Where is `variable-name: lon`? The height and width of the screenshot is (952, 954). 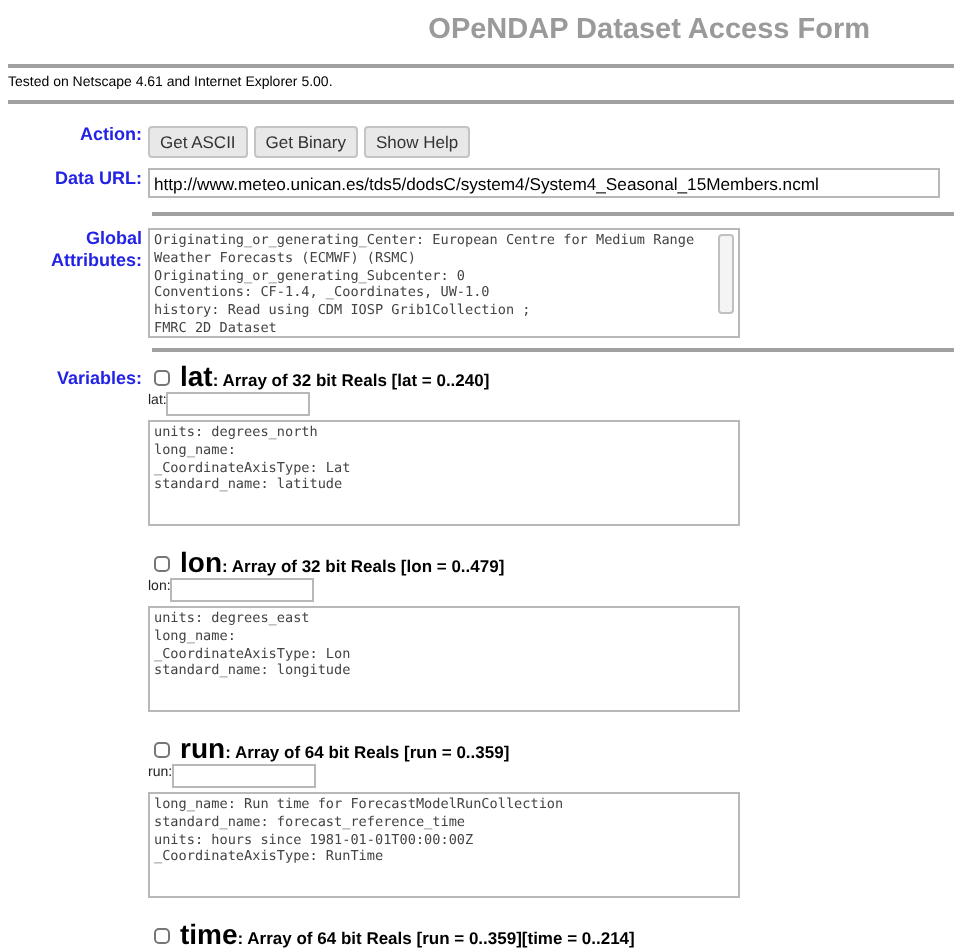 variable-name: lon is located at coordinates (201, 563).